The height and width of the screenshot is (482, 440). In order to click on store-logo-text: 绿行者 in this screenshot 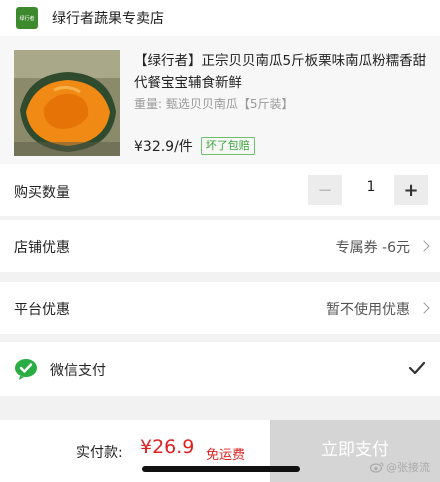, I will do `click(27, 18)`.